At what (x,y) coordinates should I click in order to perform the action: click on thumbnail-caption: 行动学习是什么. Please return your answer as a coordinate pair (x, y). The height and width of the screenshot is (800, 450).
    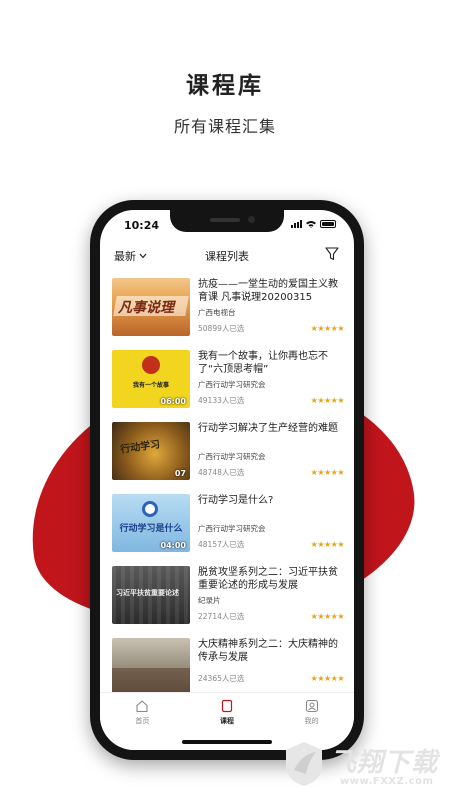
    Looking at the image, I should click on (151, 529).